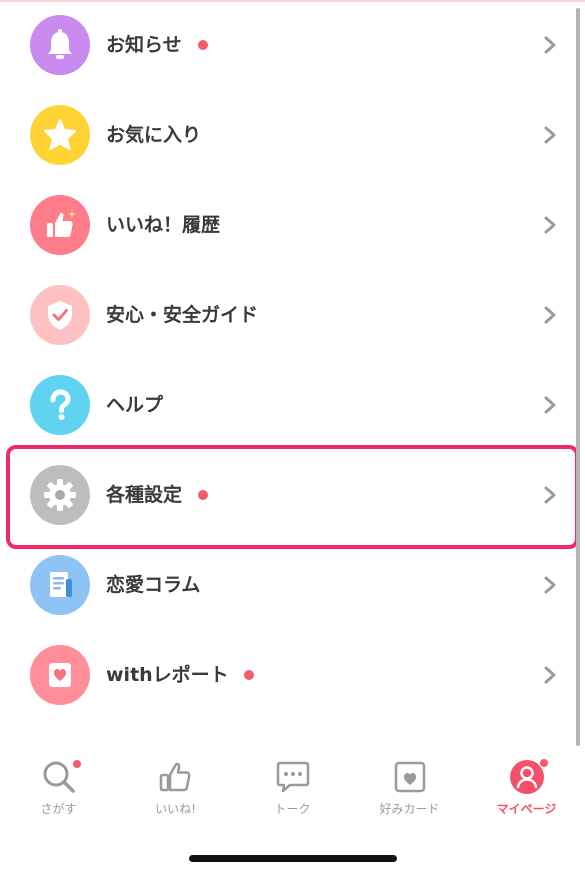  Describe the element at coordinates (175, 809) in the screenshot. I see `tab-label: いいね!` at that location.